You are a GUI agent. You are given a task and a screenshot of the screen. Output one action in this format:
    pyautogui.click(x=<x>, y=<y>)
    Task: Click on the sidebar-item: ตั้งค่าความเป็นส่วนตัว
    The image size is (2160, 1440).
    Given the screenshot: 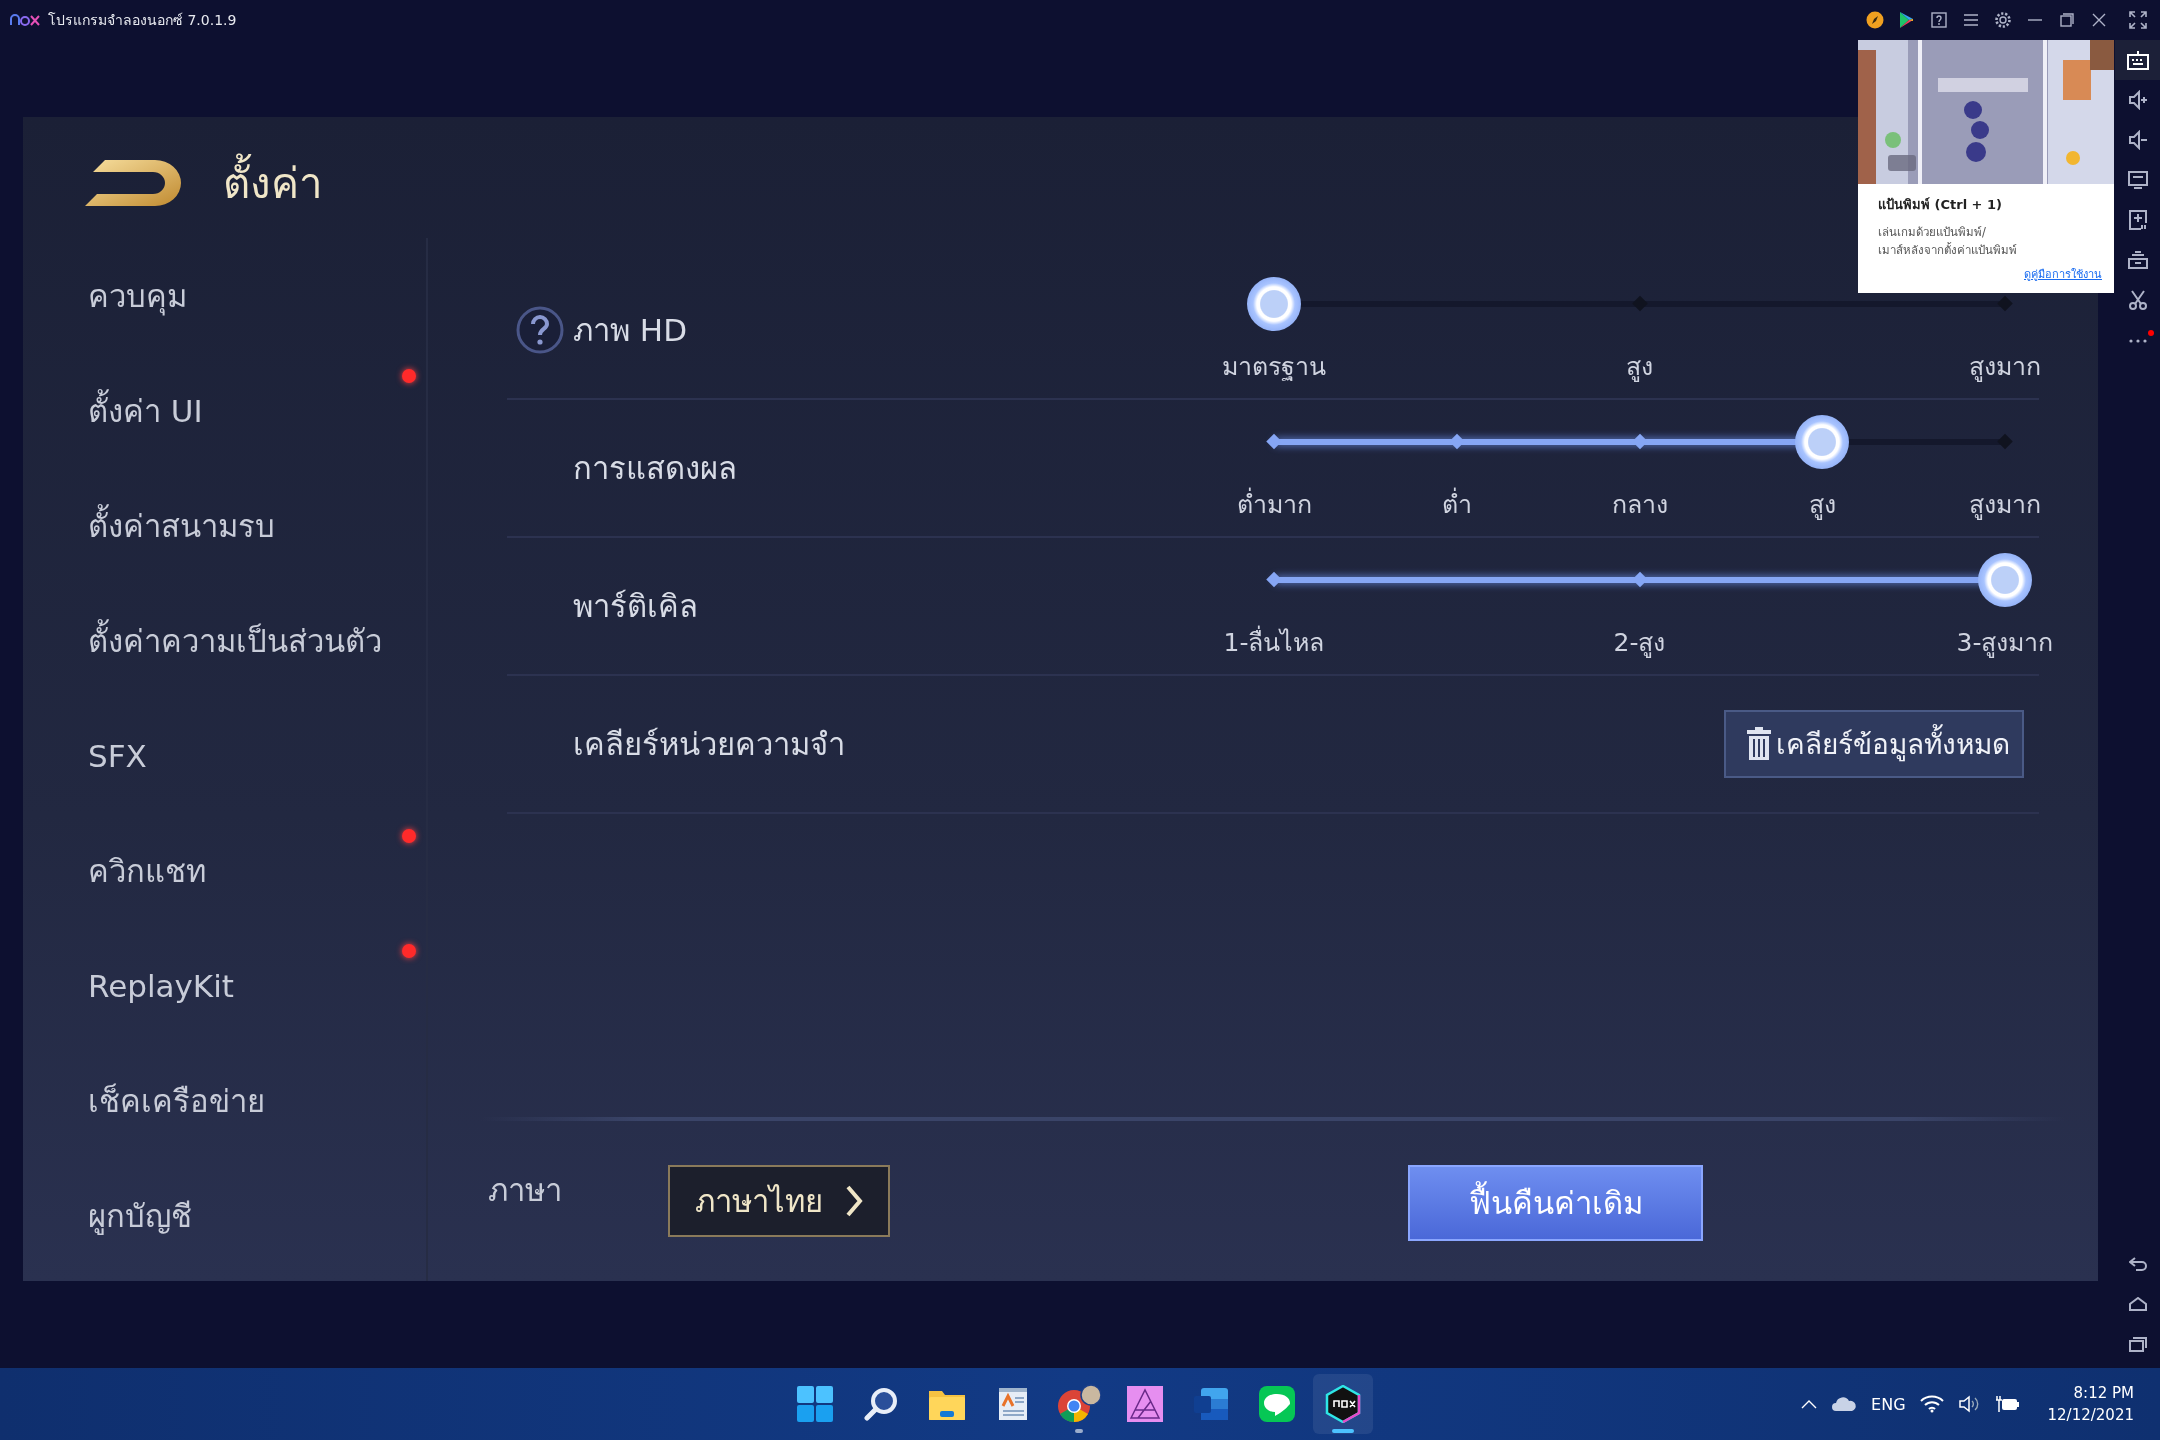 What is the action you would take?
    pyautogui.click(x=235, y=640)
    